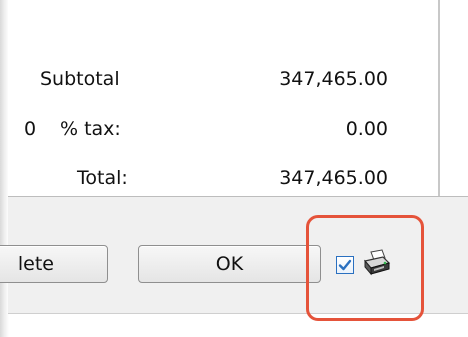  What do you see at coordinates (439, 98) in the screenshot?
I see `panel-right-border` at bounding box center [439, 98].